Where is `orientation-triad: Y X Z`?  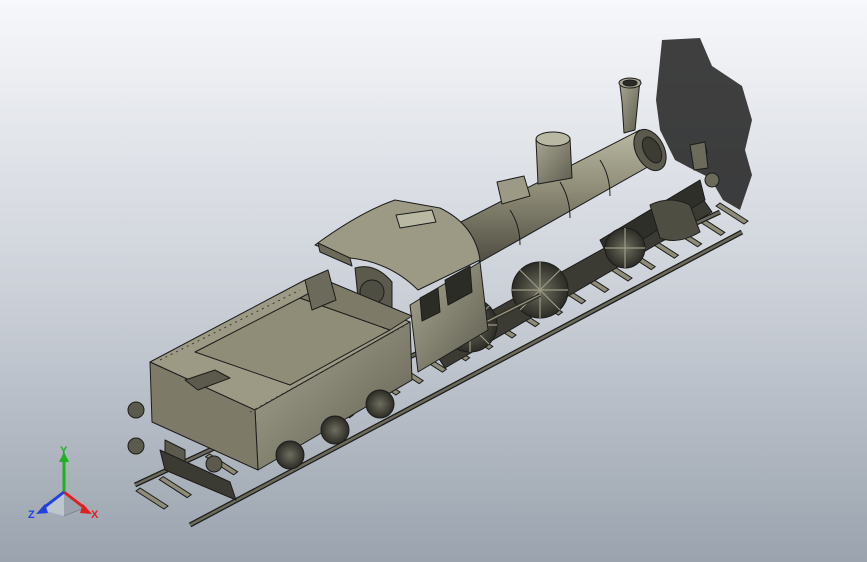
orientation-triad: Y X Z is located at coordinates (64, 488).